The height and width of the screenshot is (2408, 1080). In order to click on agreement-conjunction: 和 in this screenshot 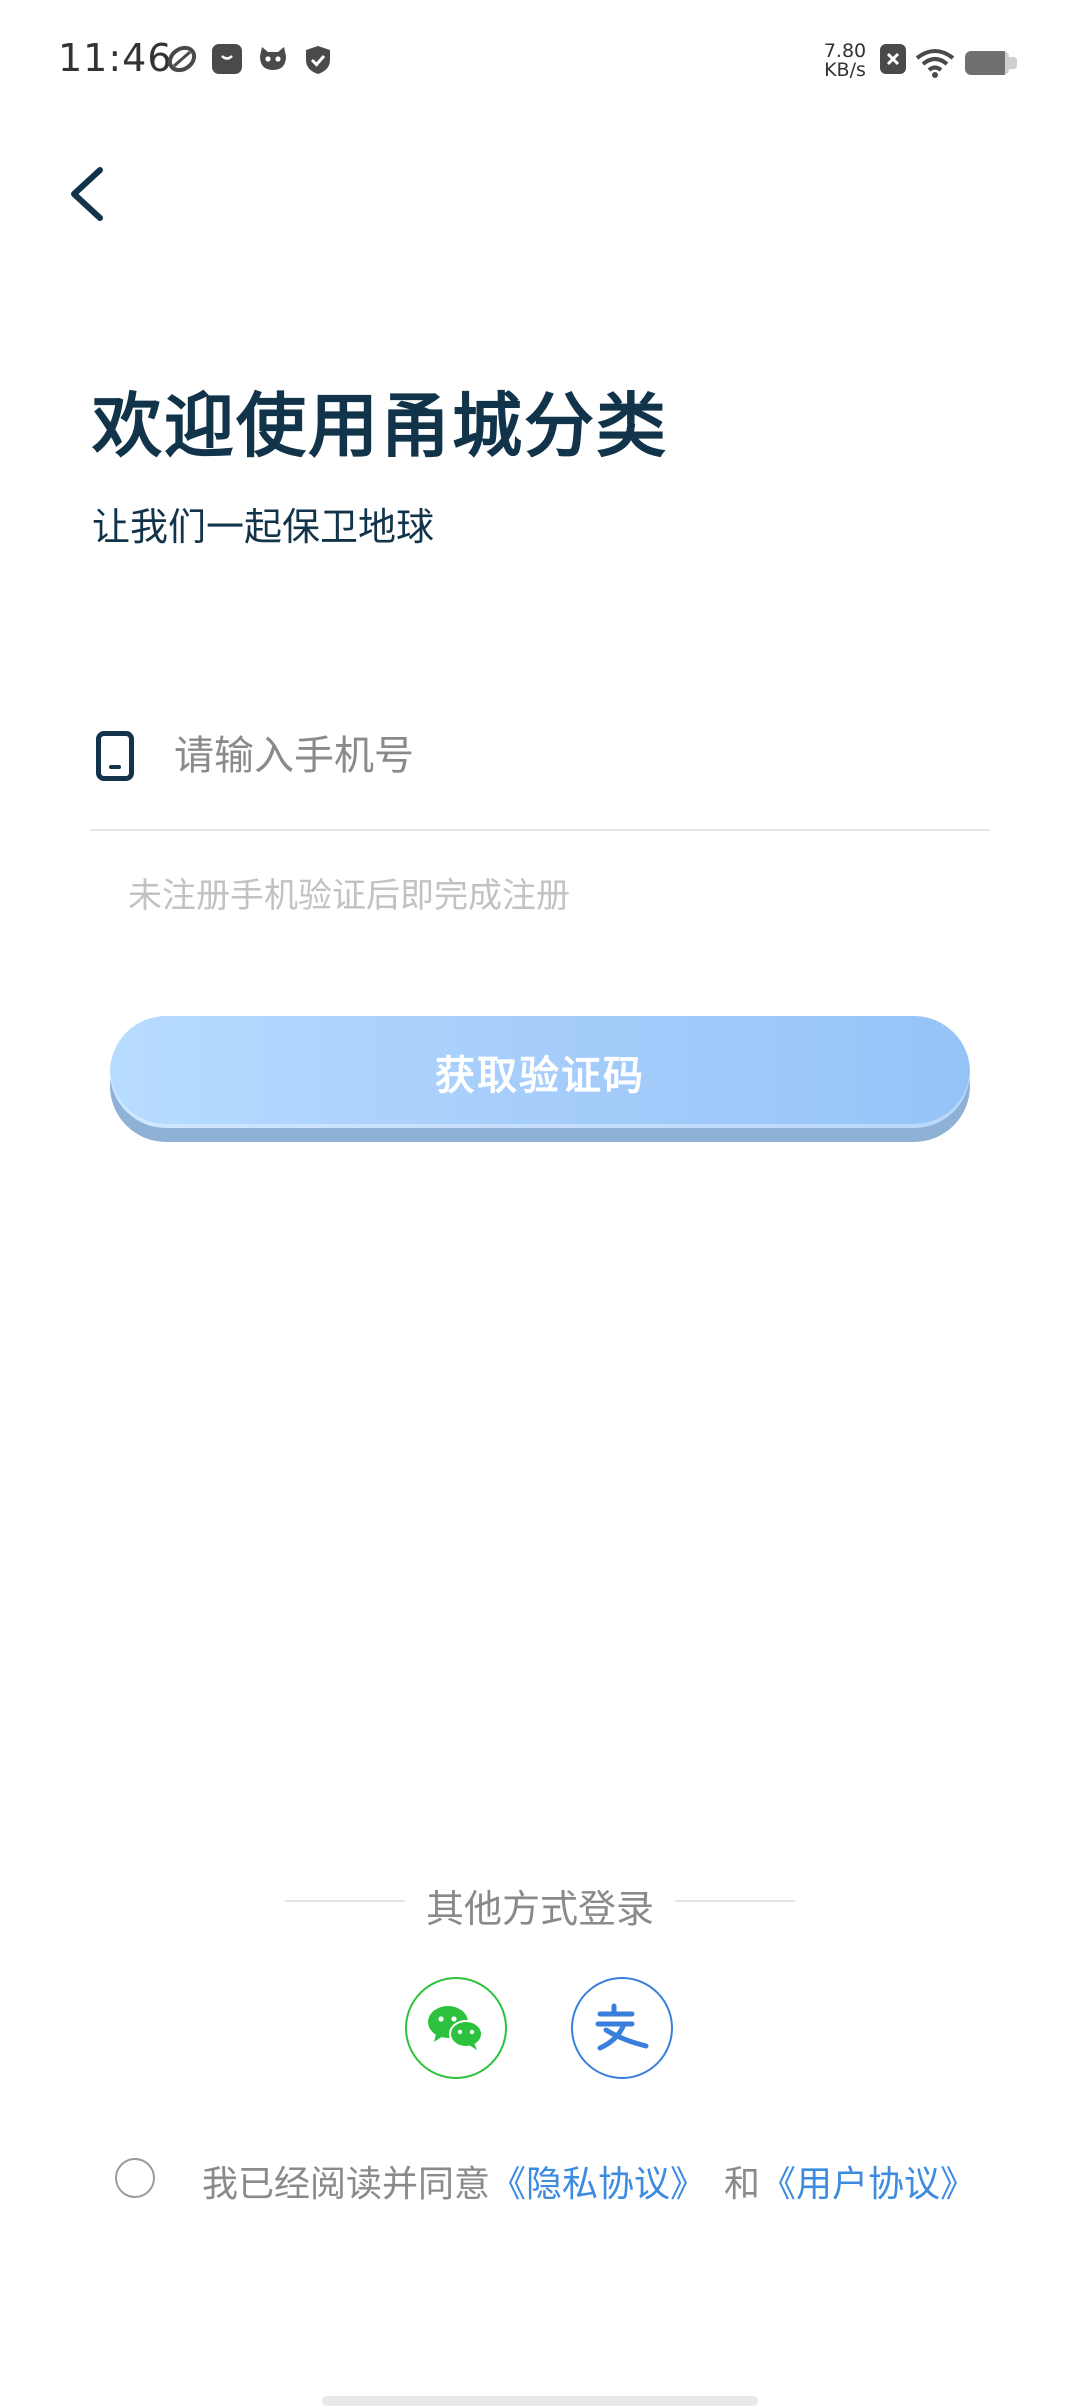, I will do `click(742, 2184)`.